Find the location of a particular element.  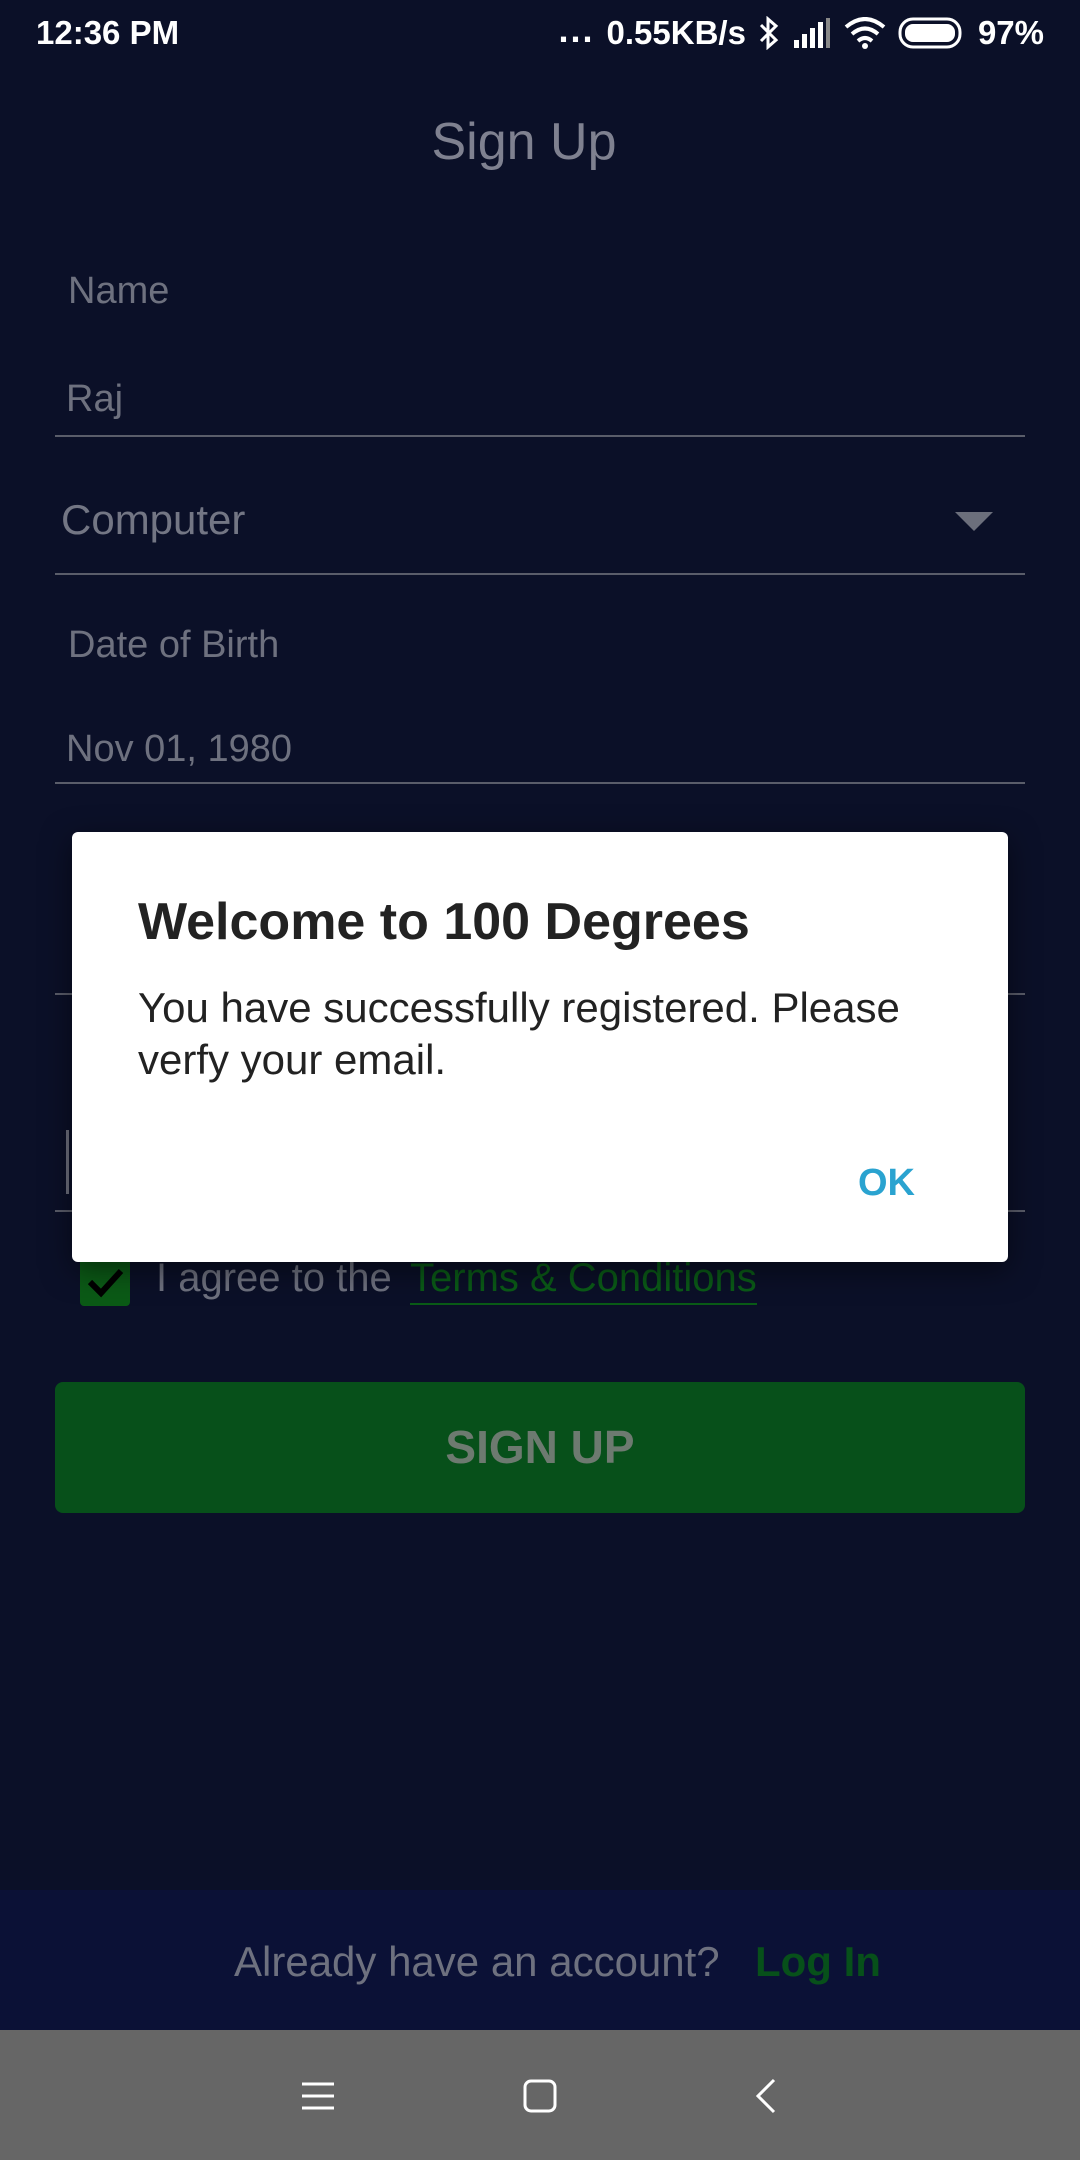

department-underline is located at coordinates (540, 574).